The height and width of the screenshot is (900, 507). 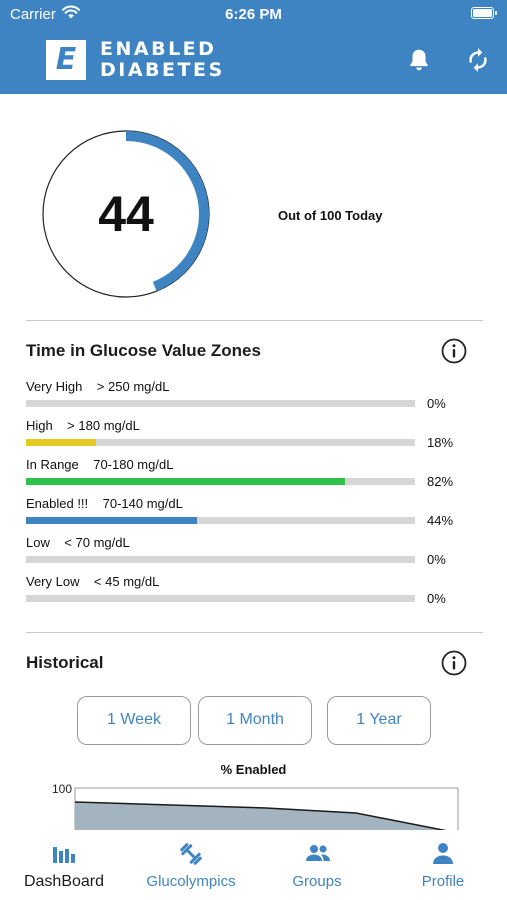 I want to click on zone-label: Enabled !!! 70-140 mg/dL, so click(x=104, y=503).